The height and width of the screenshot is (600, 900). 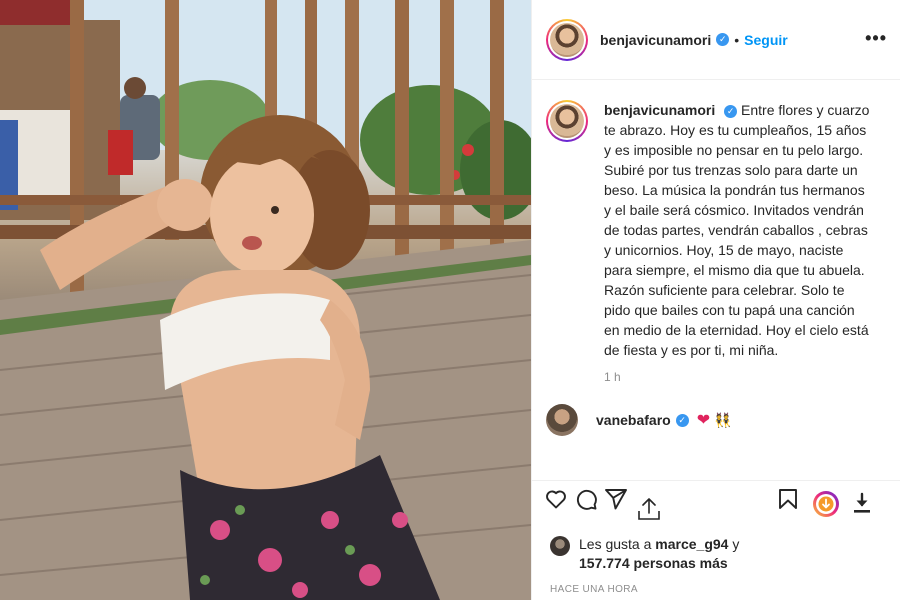 I want to click on bookmark-icon, so click(x=788, y=499).